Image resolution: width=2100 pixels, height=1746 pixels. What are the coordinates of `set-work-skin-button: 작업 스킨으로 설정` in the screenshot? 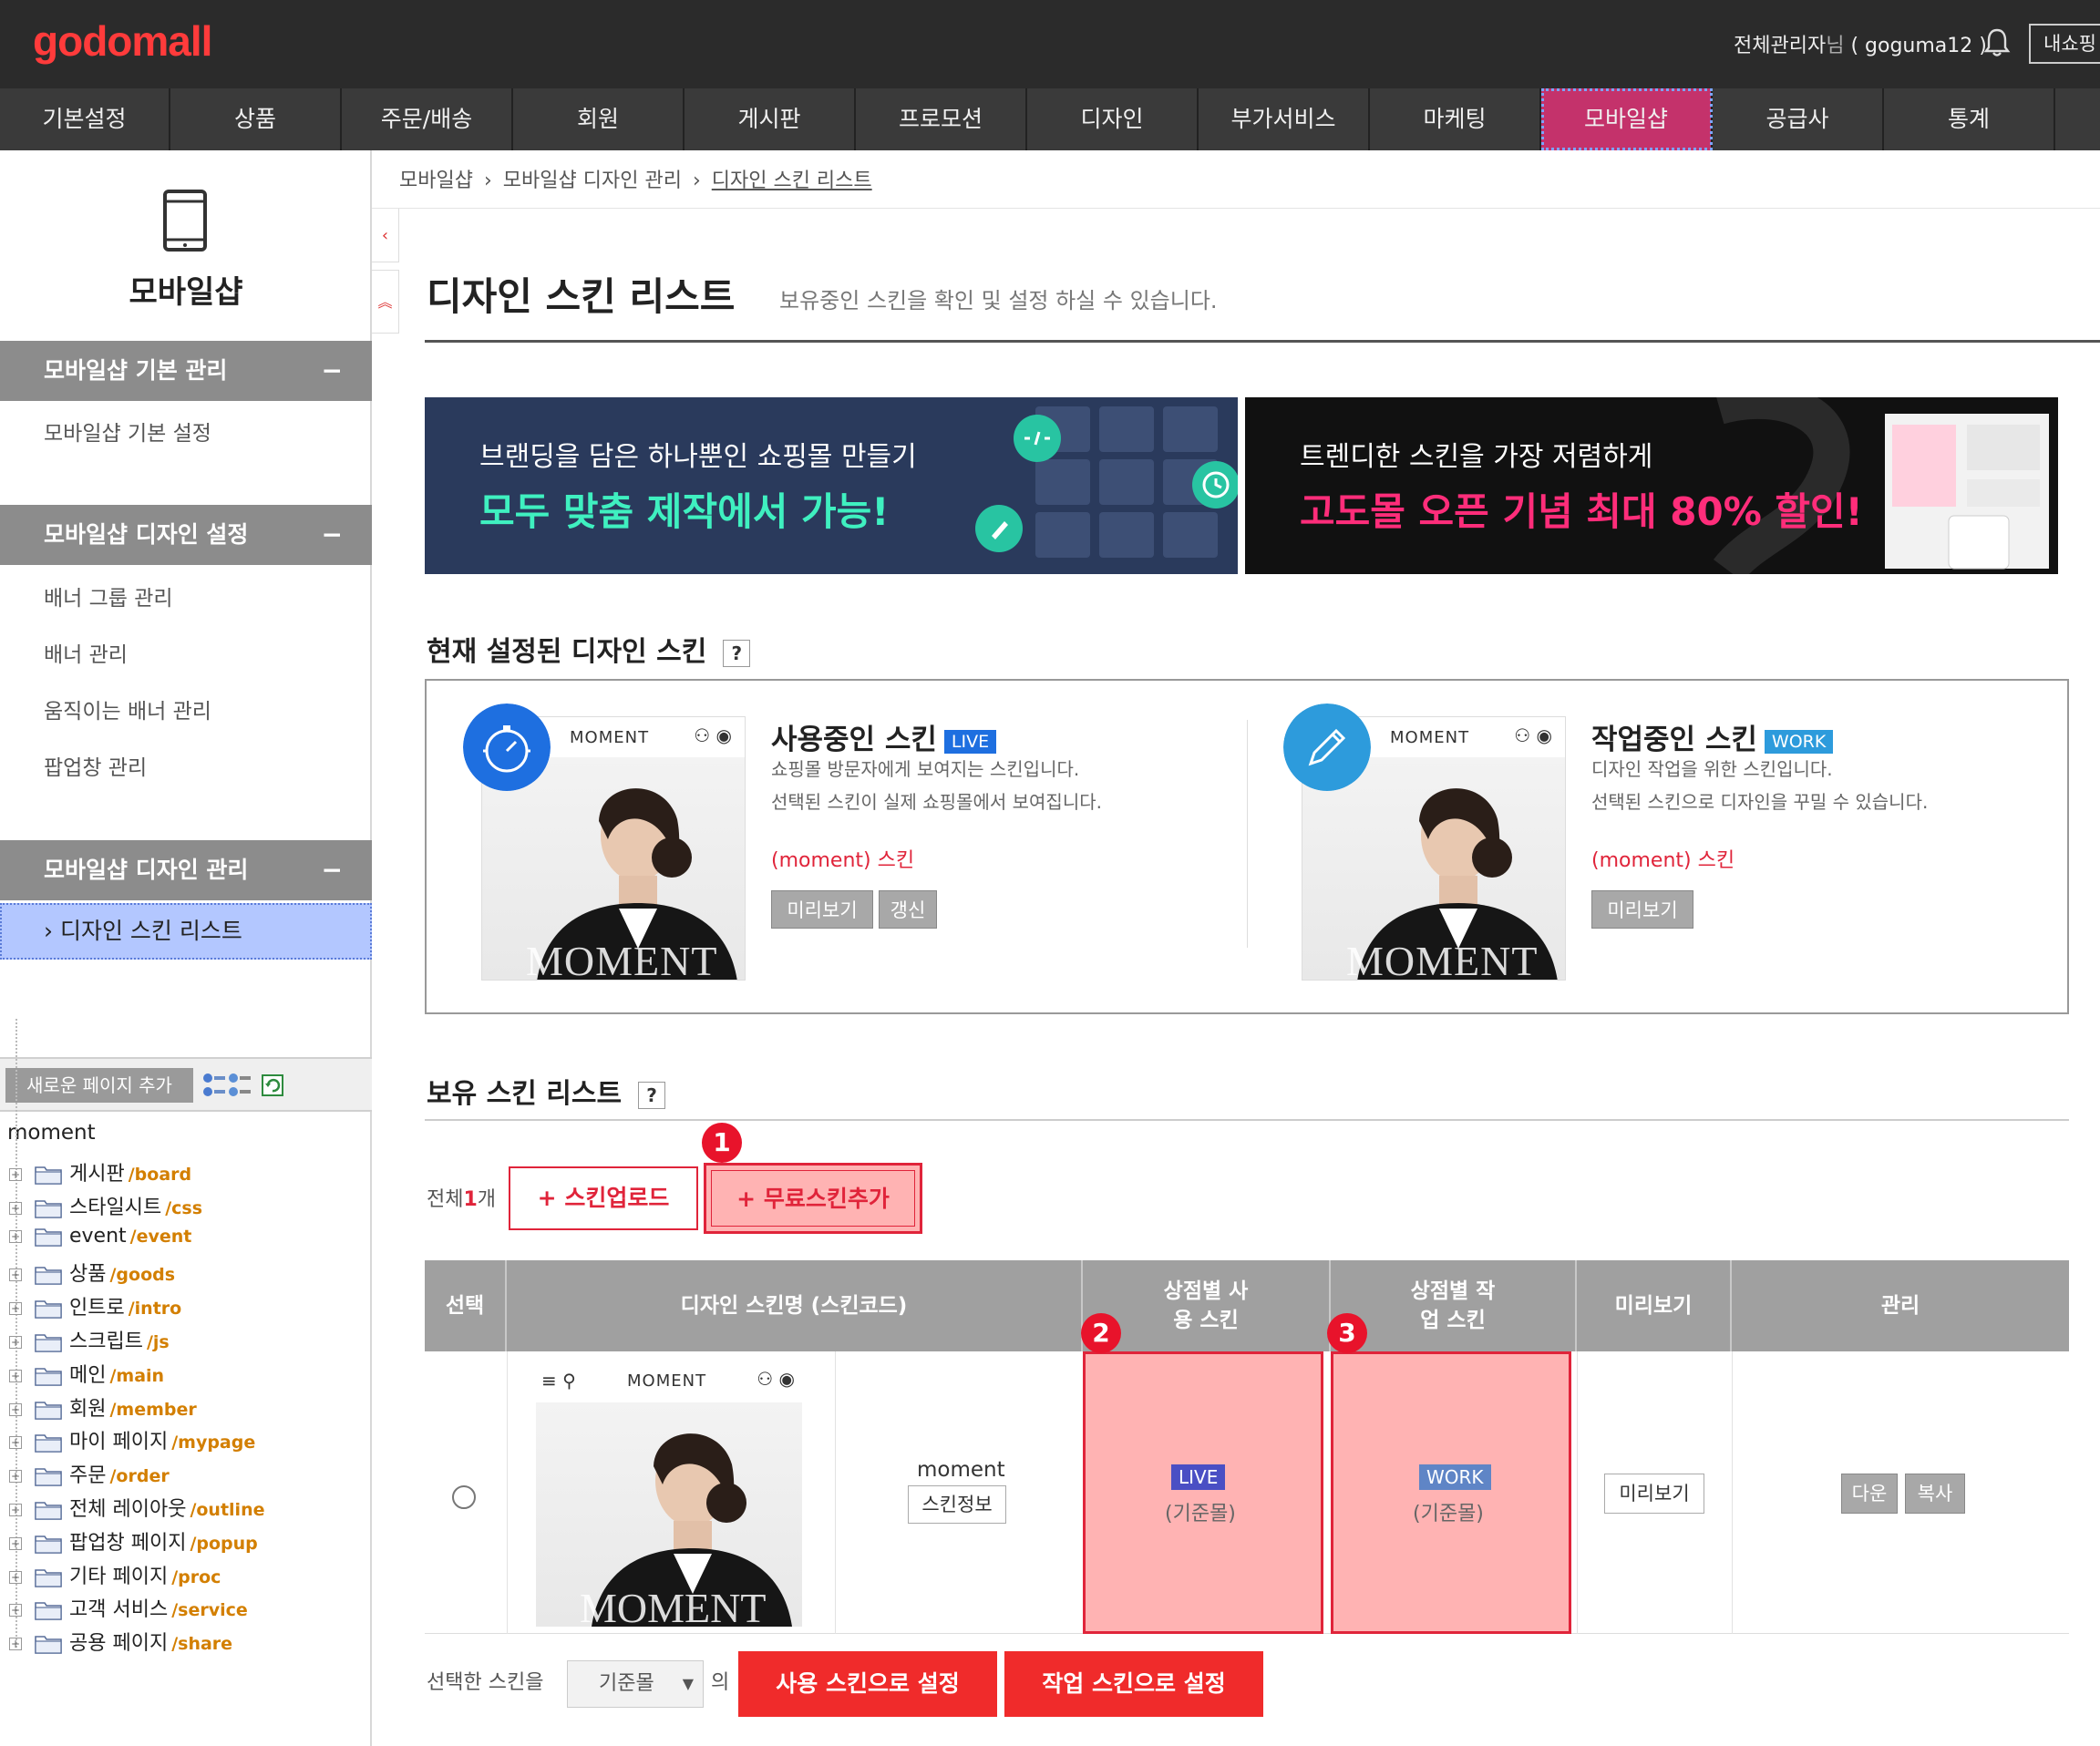 It's located at (1133, 1684).